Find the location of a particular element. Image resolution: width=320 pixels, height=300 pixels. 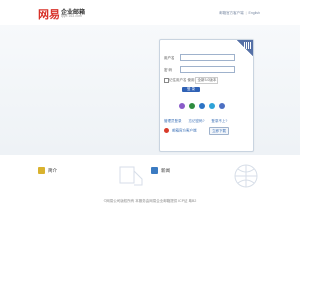

news-icon is located at coordinates (154, 170).